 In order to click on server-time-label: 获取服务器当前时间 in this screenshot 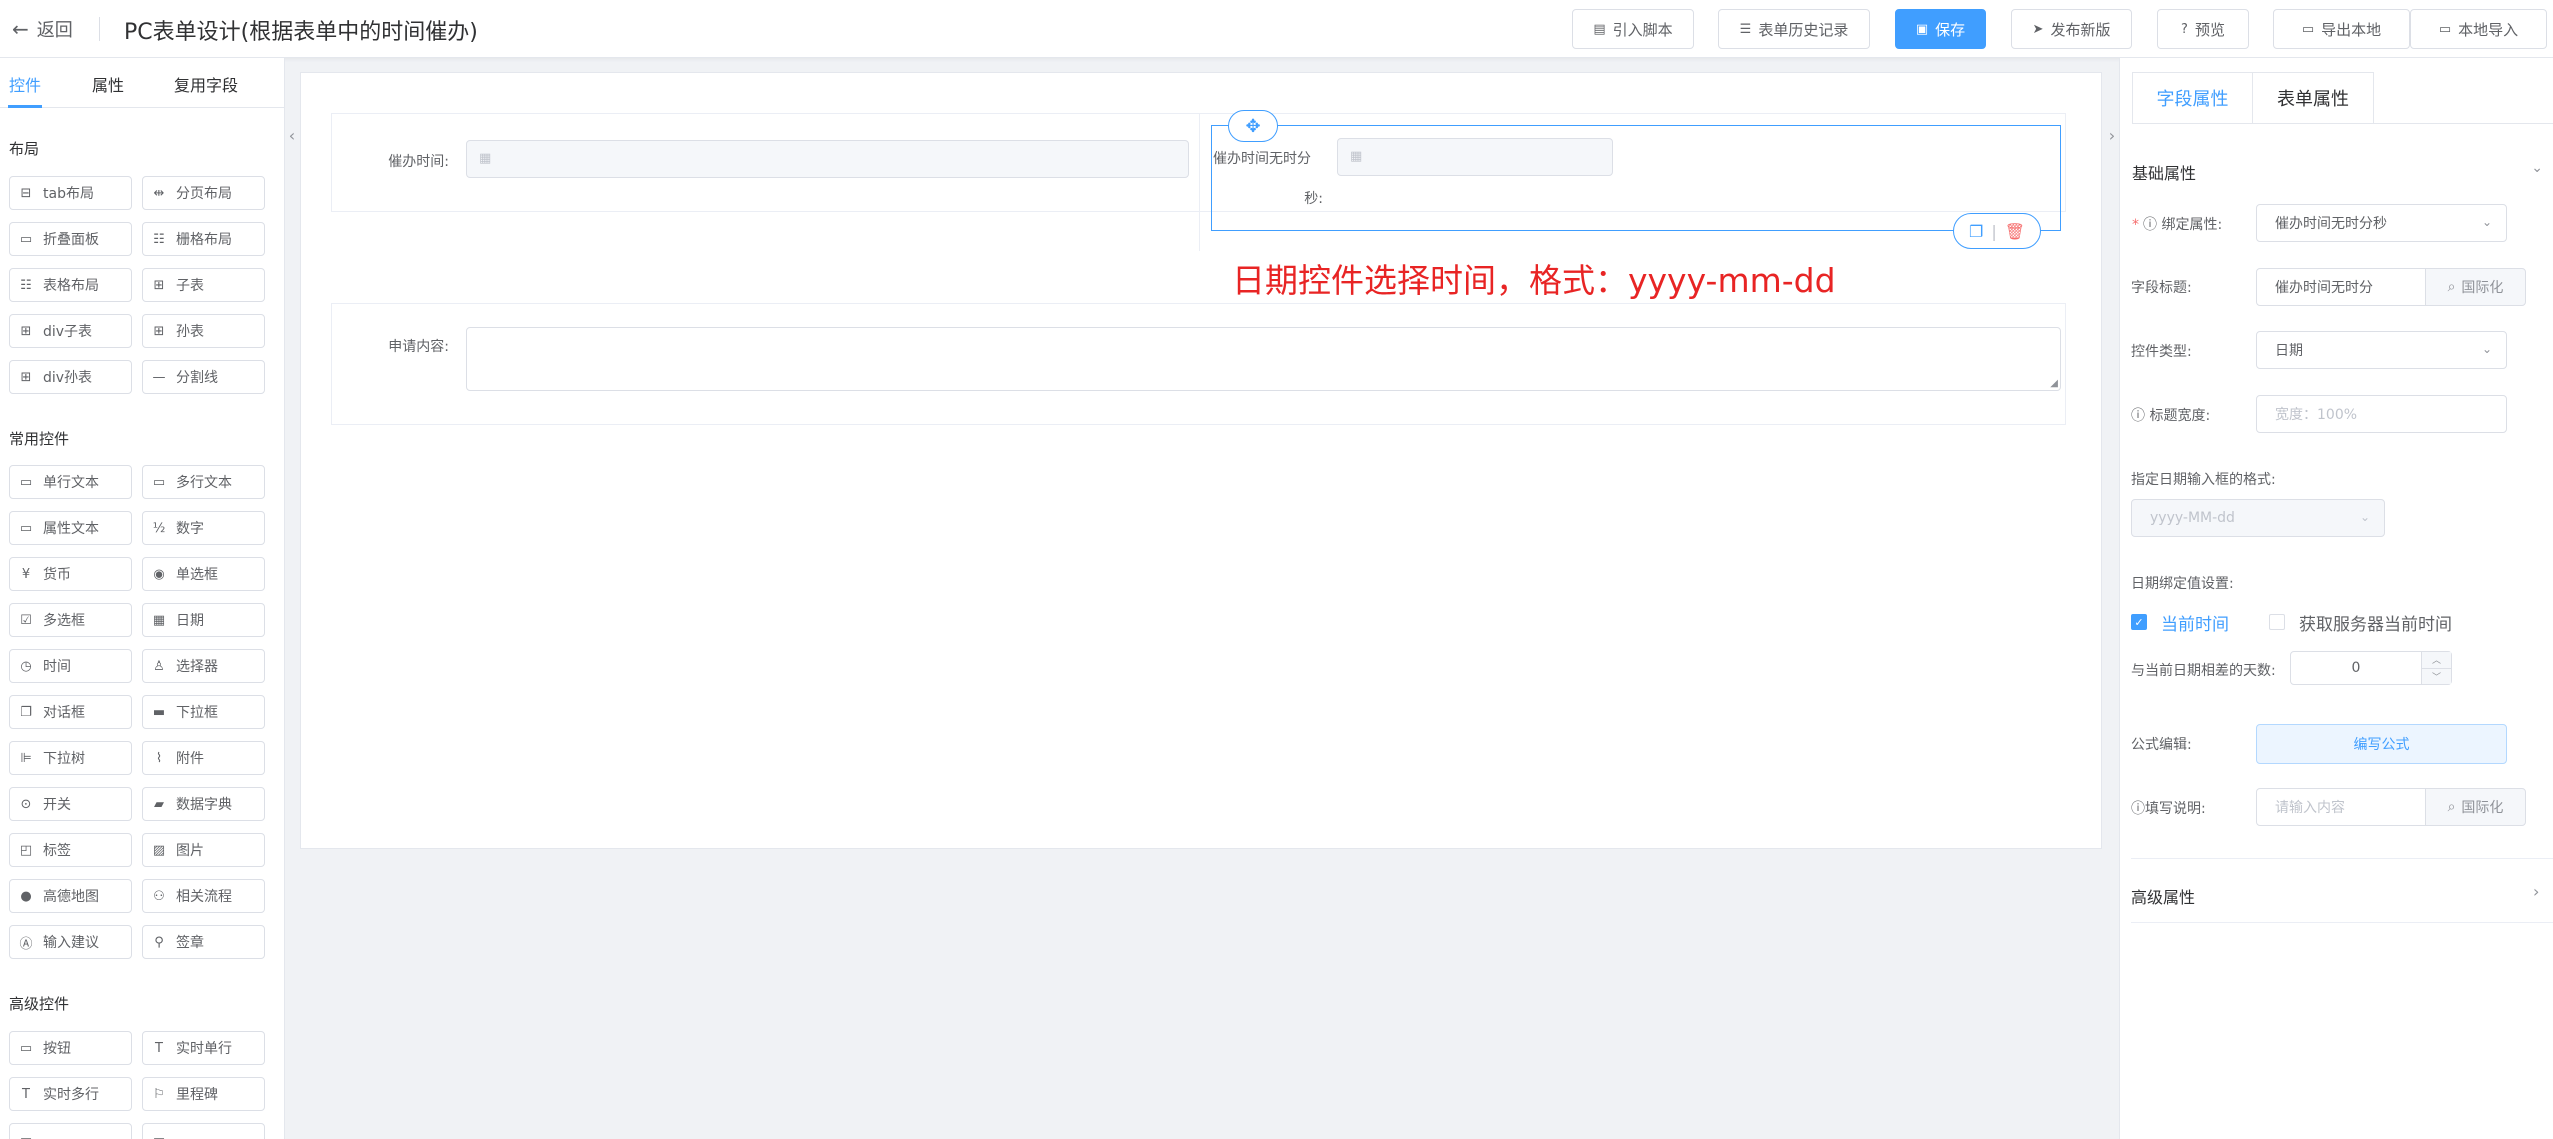, I will do `click(2375, 622)`.